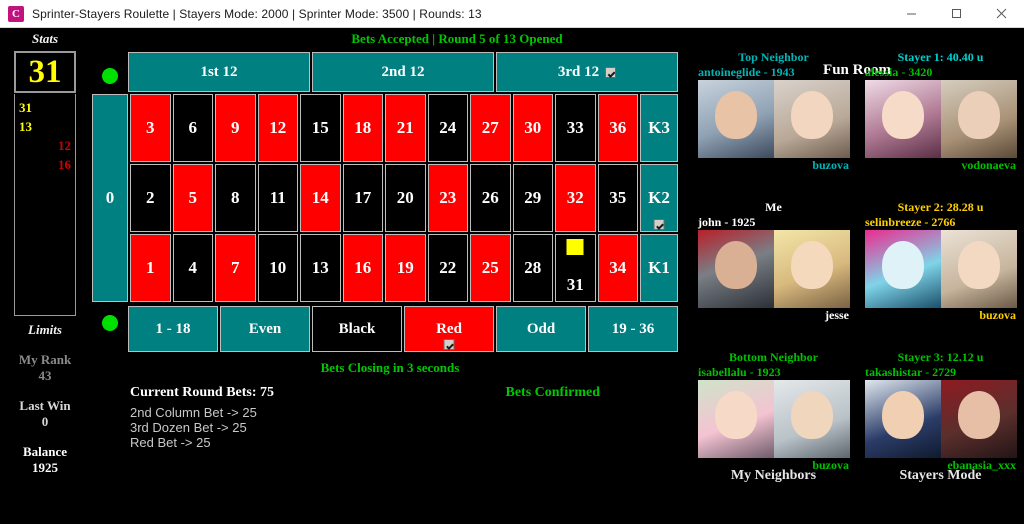  What do you see at coordinates (773, 57) in the screenshot?
I see `card-heading: Top Neighbor` at bounding box center [773, 57].